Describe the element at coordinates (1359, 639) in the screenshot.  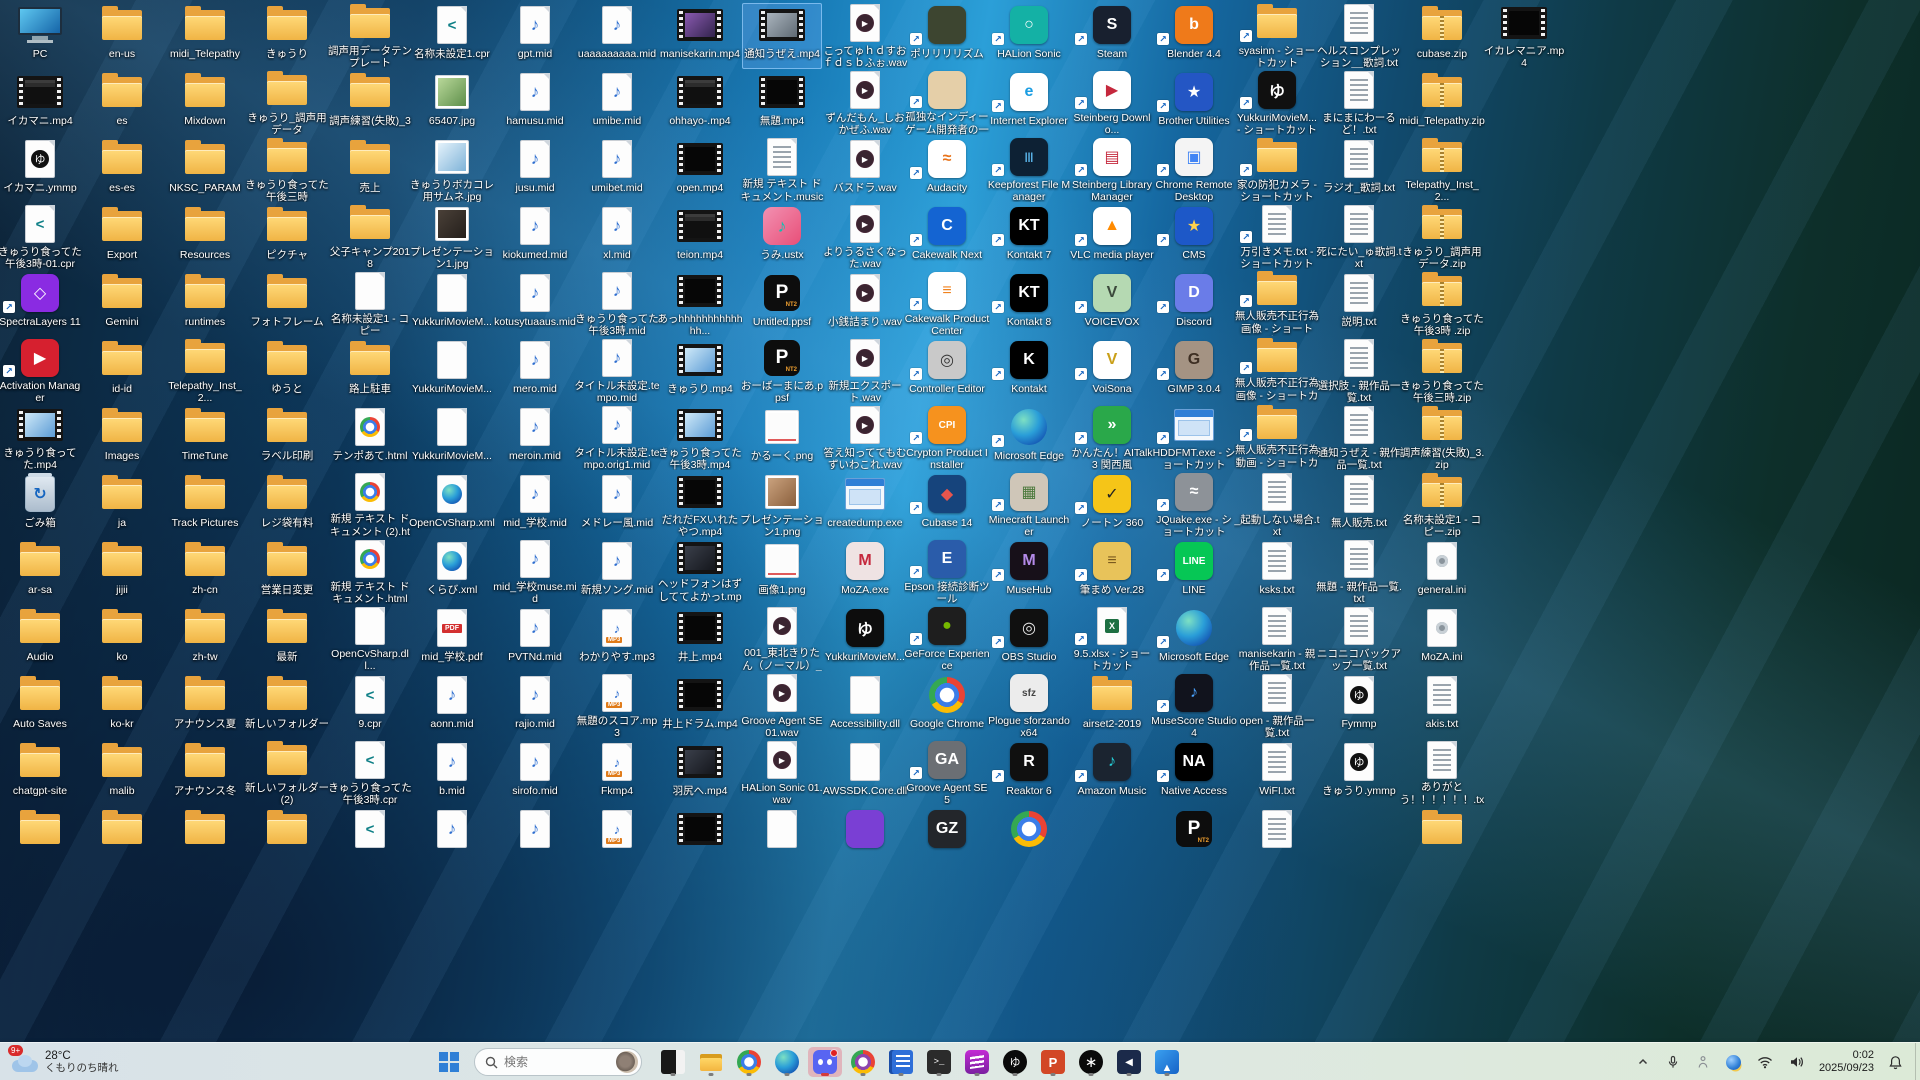
I see `desktop-icon-ニコニコバックアップ一覧.txt: ニコニコバックアップ一覧.txt` at that location.